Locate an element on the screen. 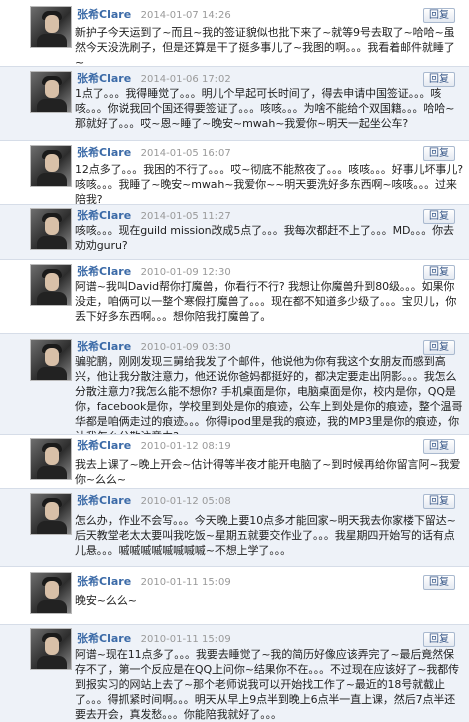  message-header: 张希Clare 2010-01-12 05:08 is located at coordinates (154, 501).